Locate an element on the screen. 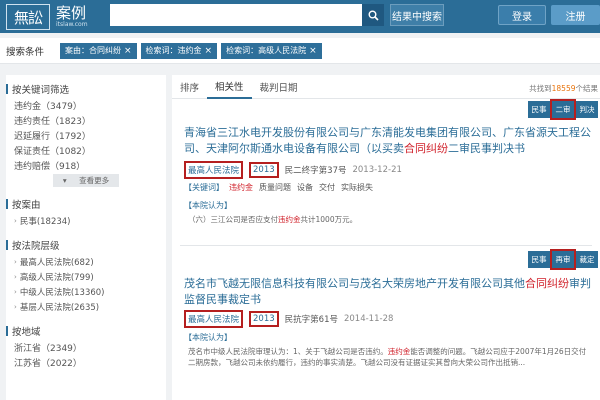 The width and height of the screenshot is (600, 400). chevron-down-icon: ▾ is located at coordinates (66, 180).